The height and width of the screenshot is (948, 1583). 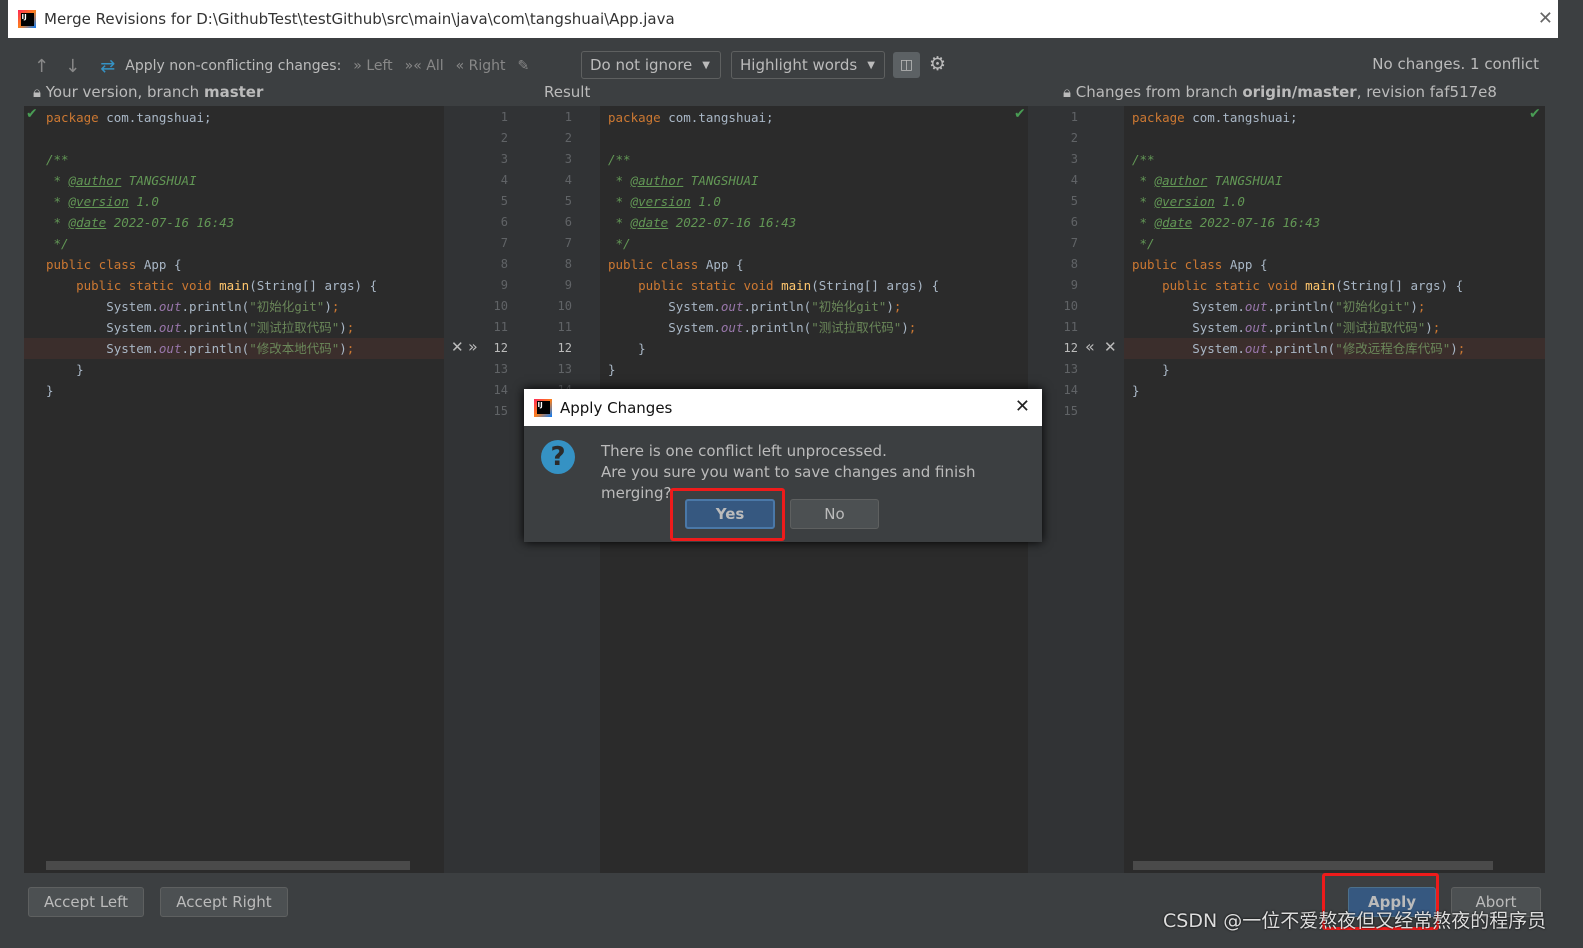 What do you see at coordinates (473, 346) in the screenshot?
I see `conflict-accept-left-icon: »` at bounding box center [473, 346].